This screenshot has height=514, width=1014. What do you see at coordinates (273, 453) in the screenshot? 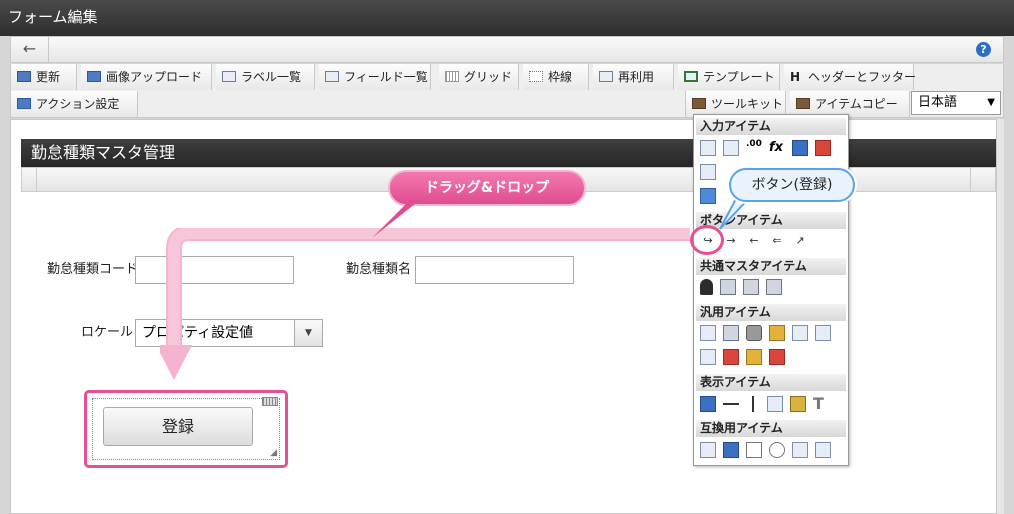
I see `resize-grip-icon: ◢` at bounding box center [273, 453].